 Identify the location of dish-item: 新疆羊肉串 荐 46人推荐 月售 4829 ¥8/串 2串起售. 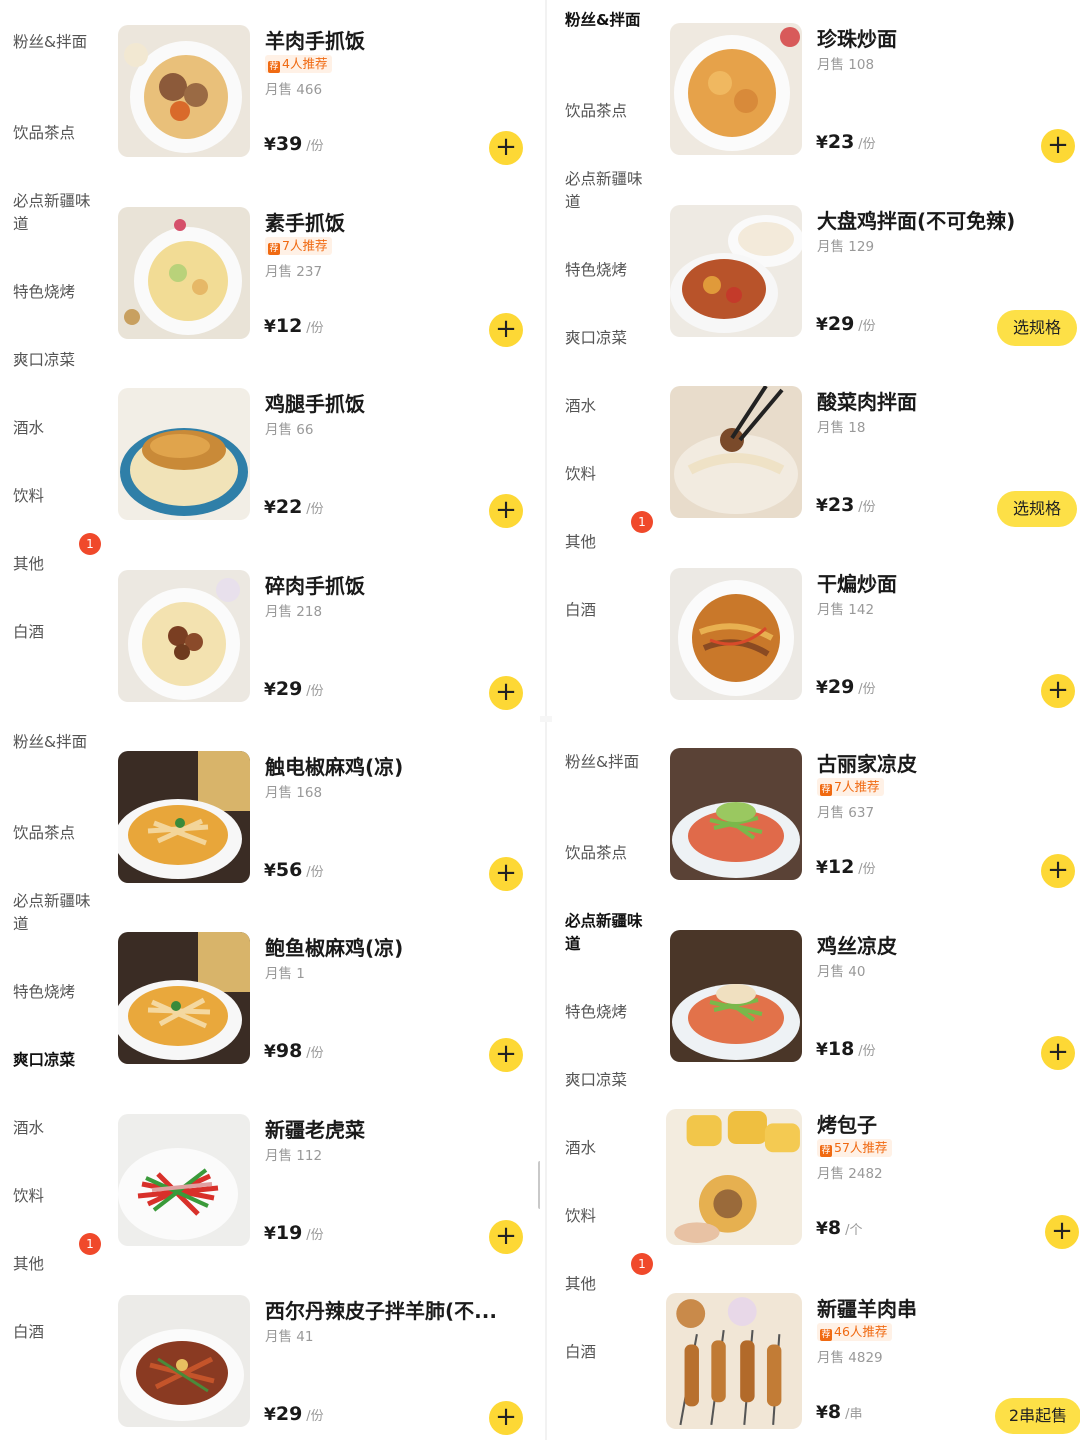
(873, 1363).